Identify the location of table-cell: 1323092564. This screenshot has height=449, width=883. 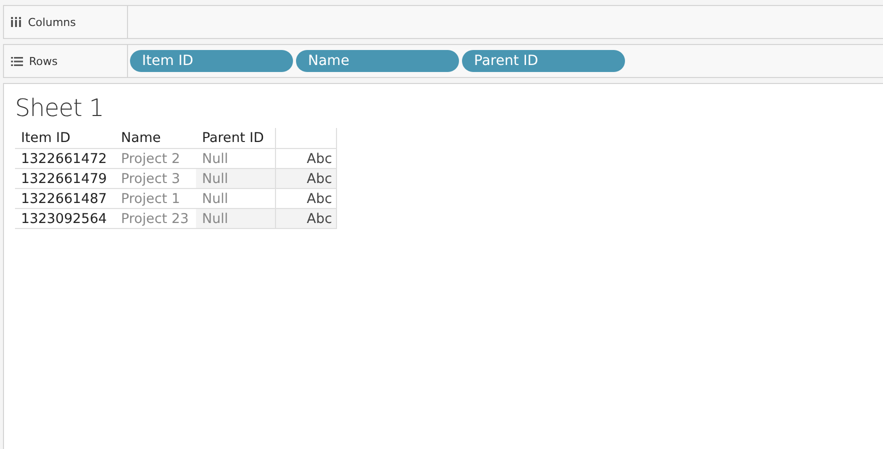
(65, 218).